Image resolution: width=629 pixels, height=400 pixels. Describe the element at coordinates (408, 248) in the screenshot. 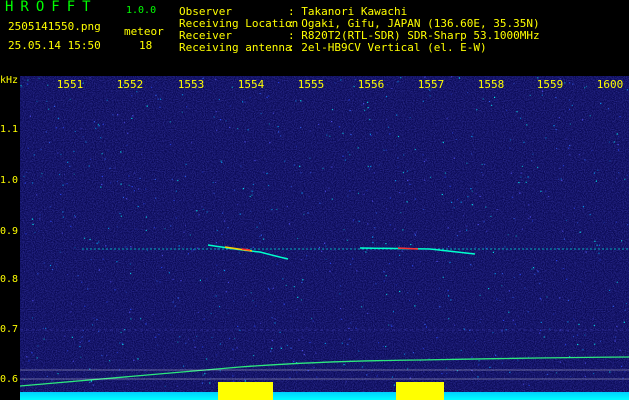

I see `meteor-echo-2-strong` at that location.